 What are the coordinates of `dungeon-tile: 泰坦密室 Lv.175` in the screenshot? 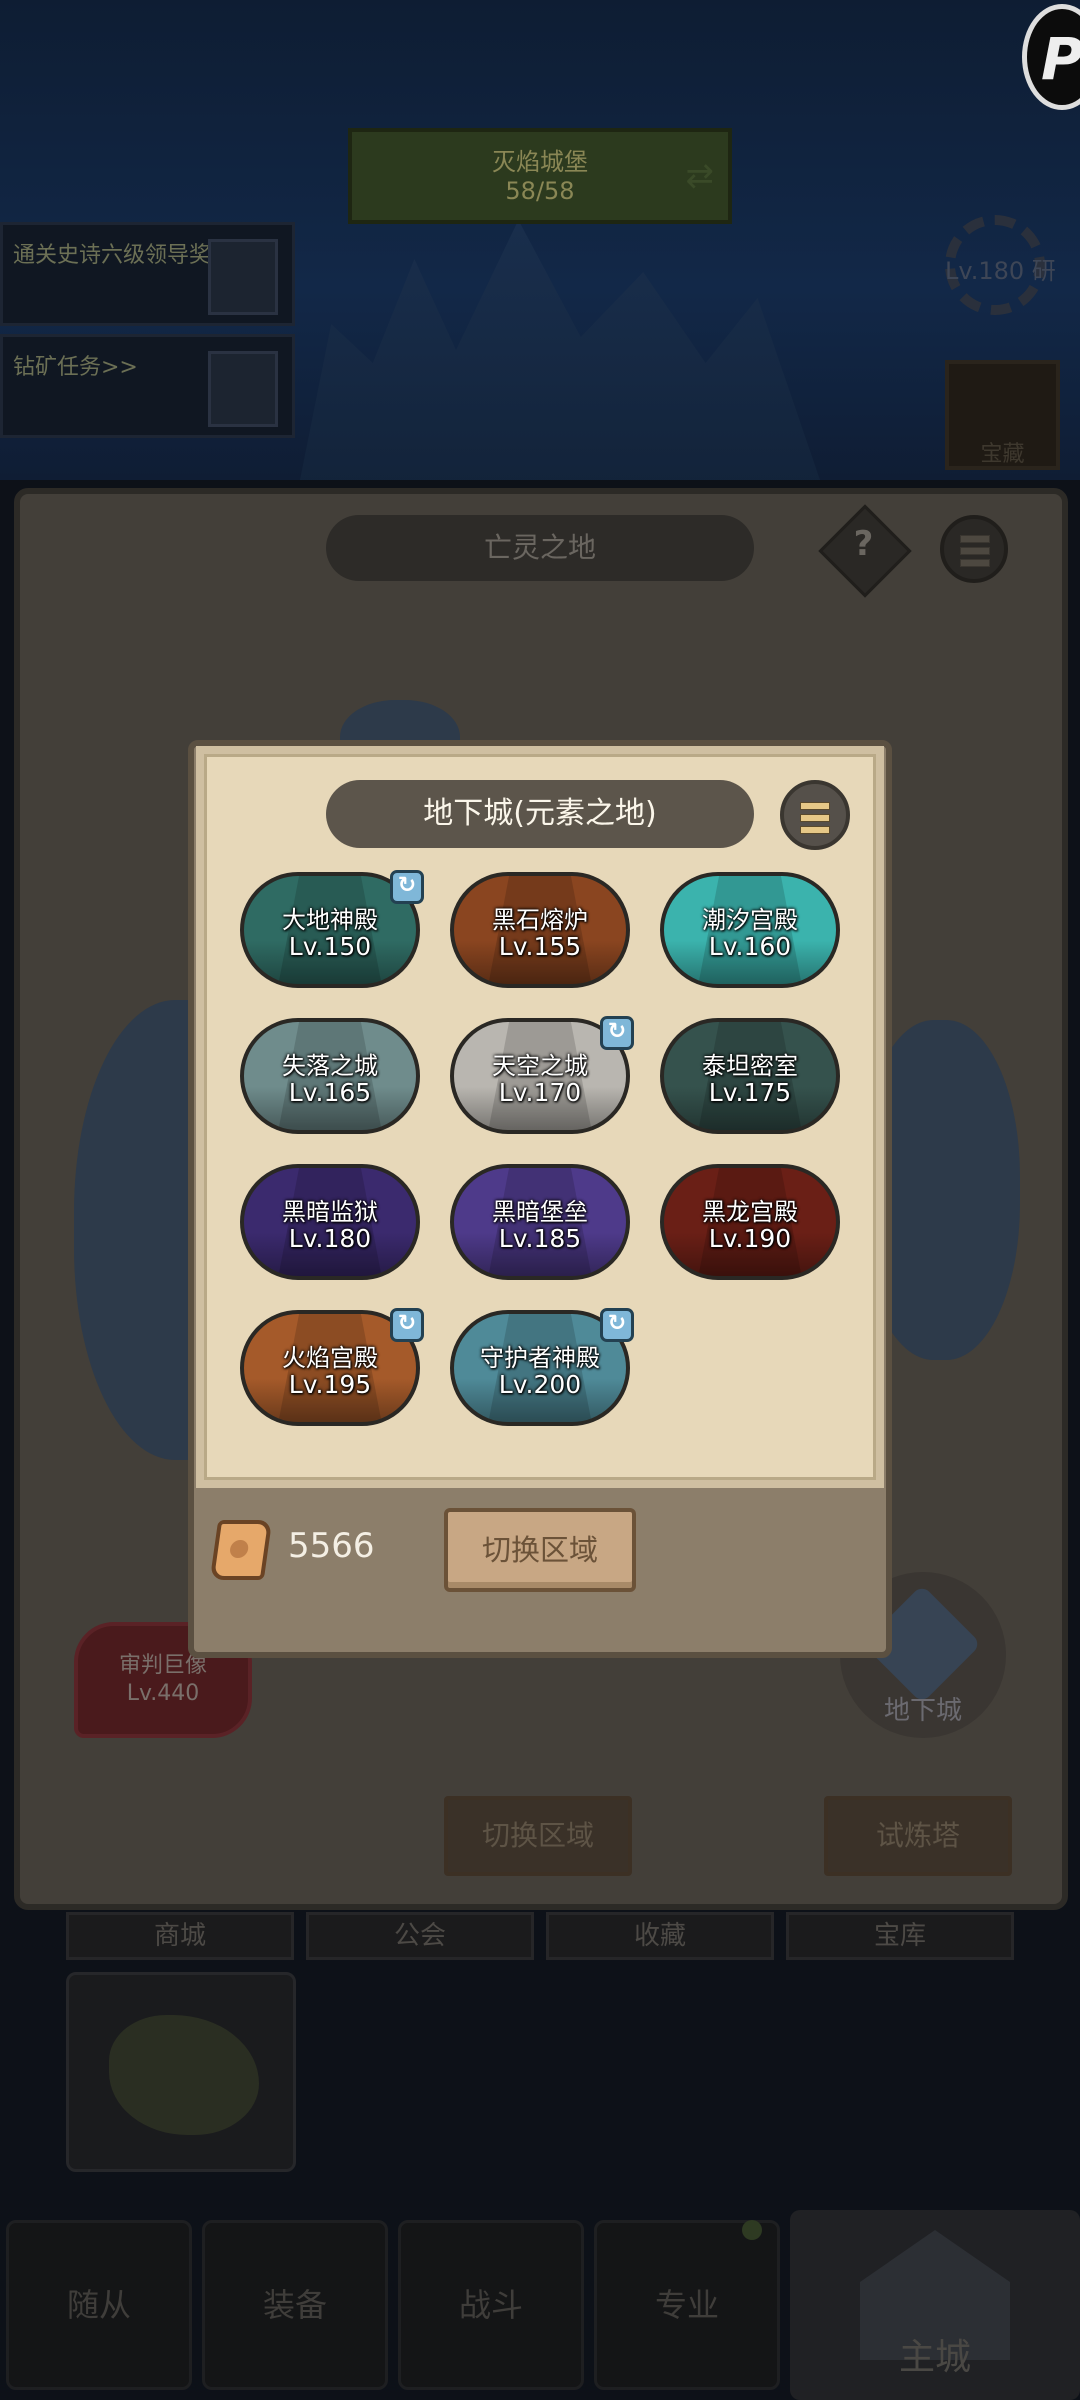 It's located at (750, 1076).